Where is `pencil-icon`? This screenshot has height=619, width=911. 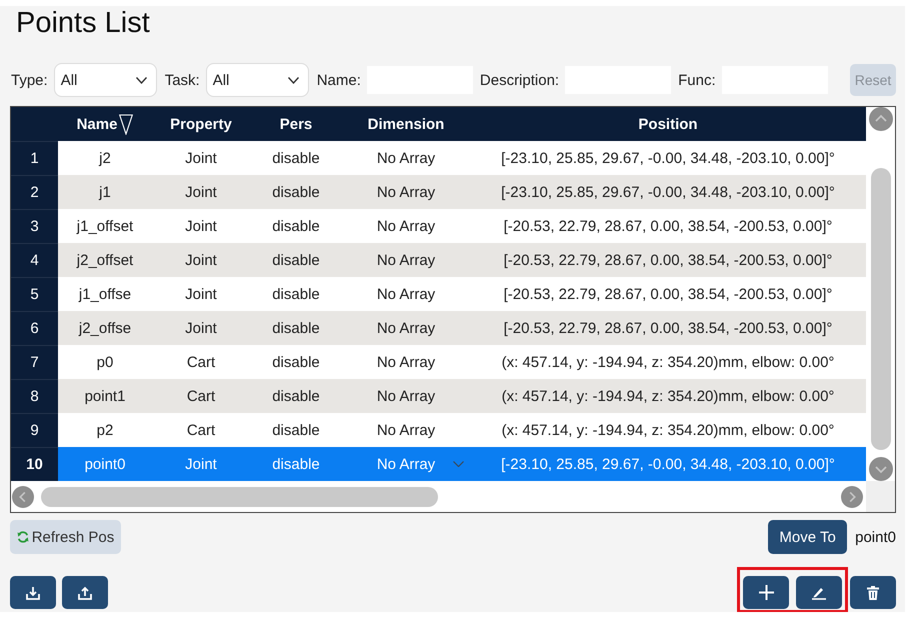
pencil-icon is located at coordinates (819, 593).